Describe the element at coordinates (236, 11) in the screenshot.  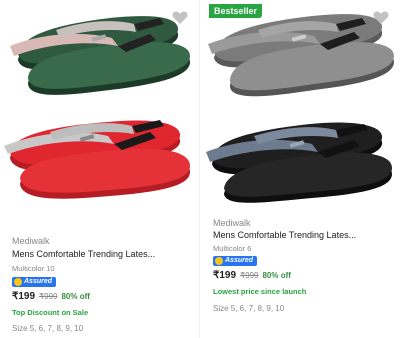
I see `bestseller-badge: Bestseller` at that location.